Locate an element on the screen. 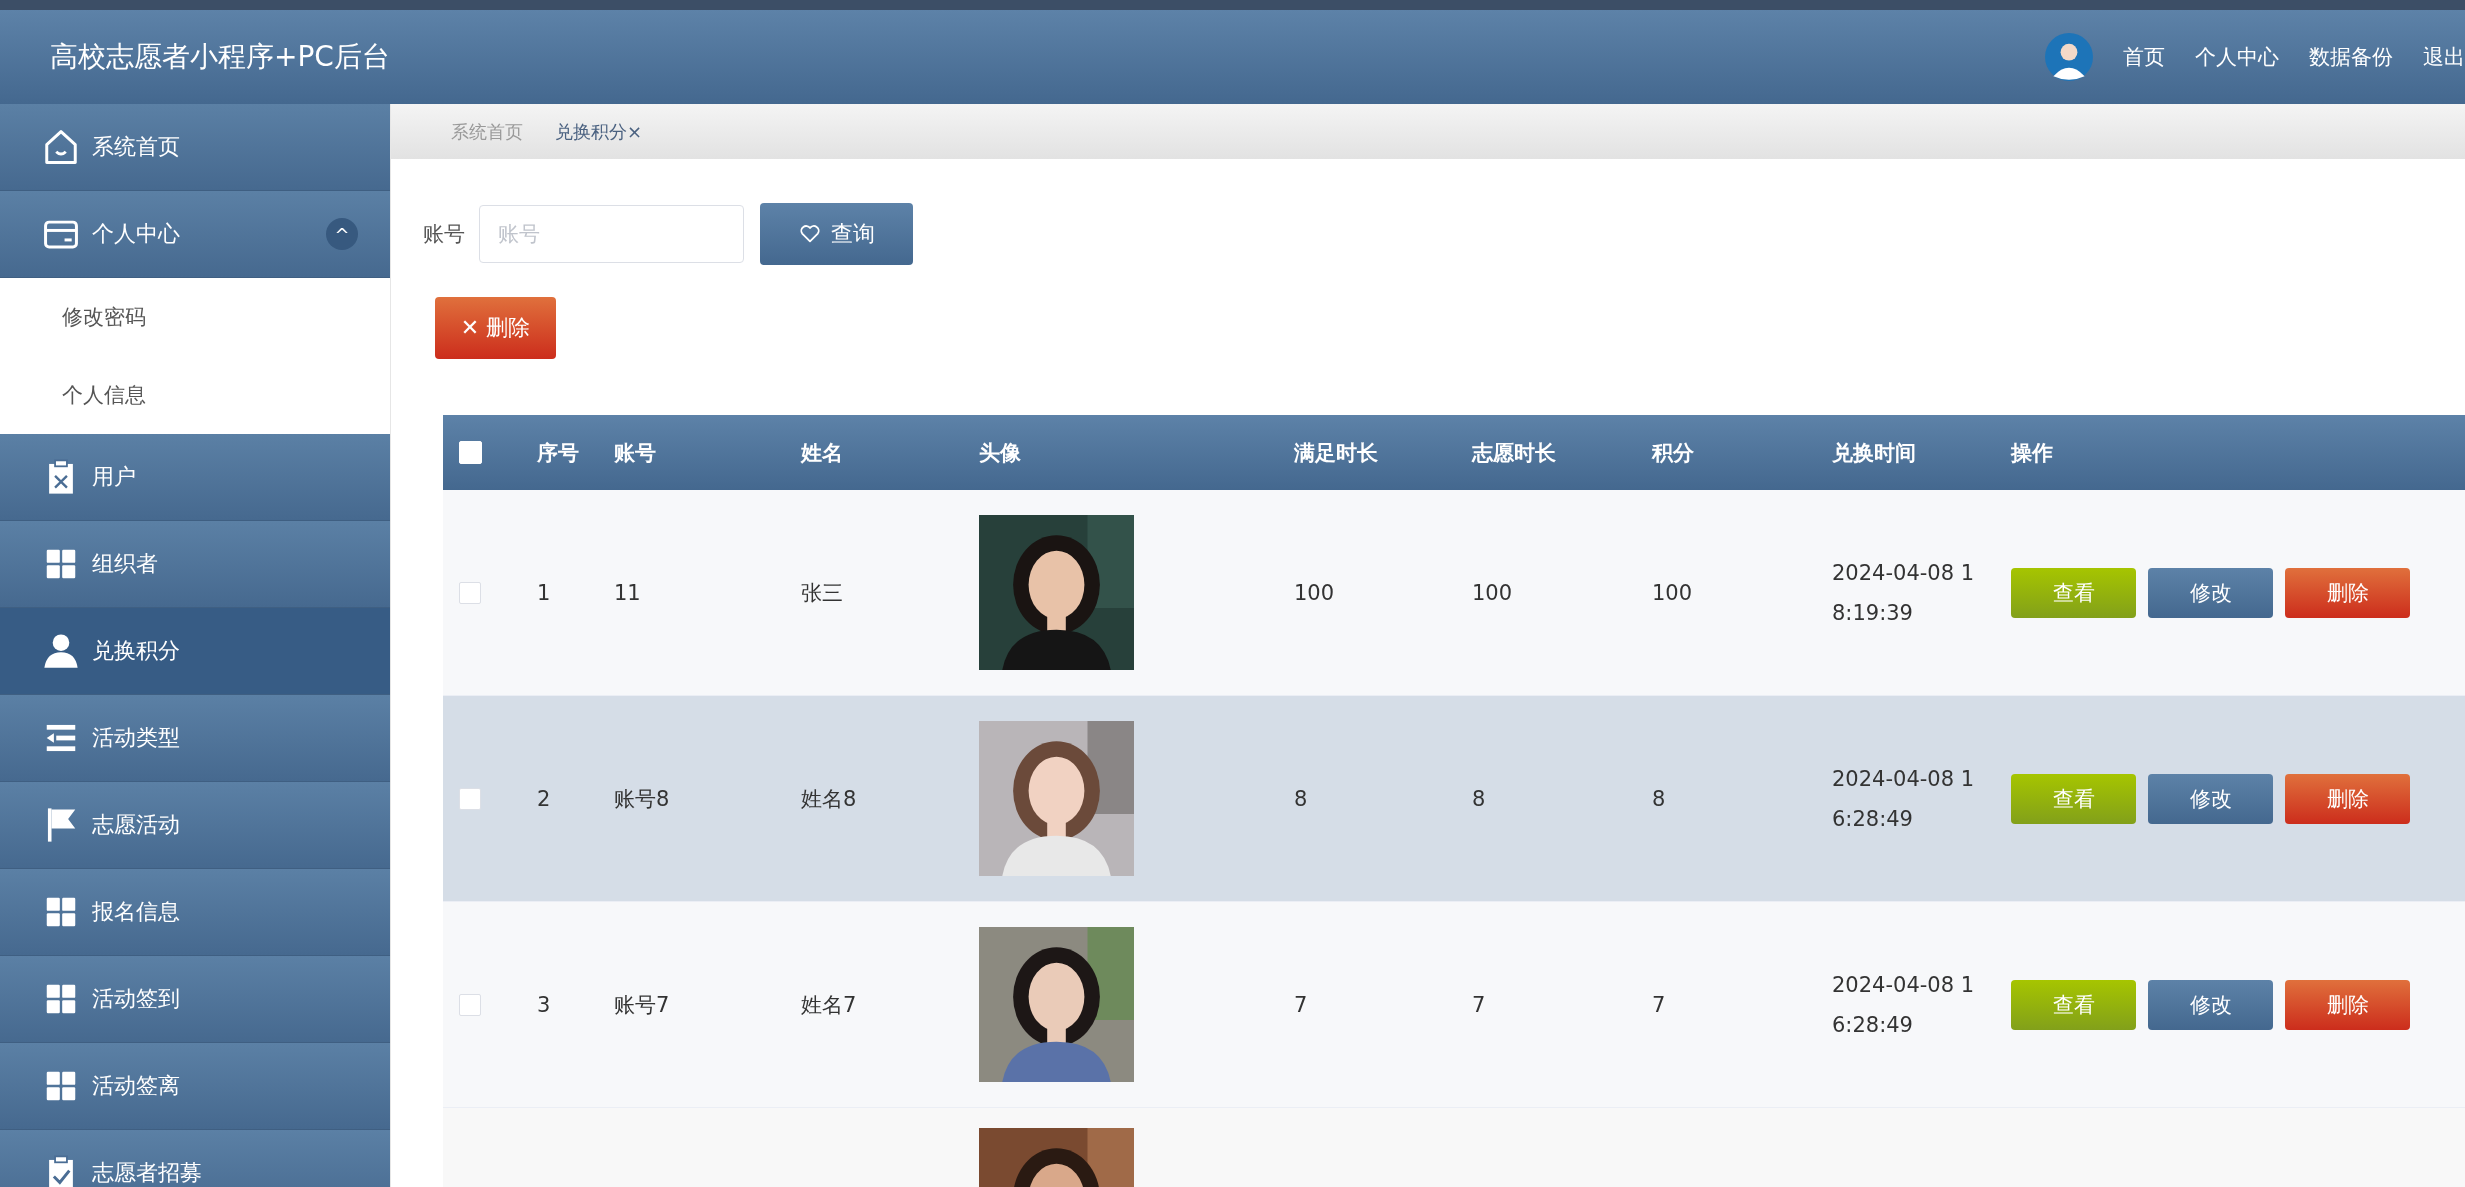  column-header: 账号 is located at coordinates (635, 453).